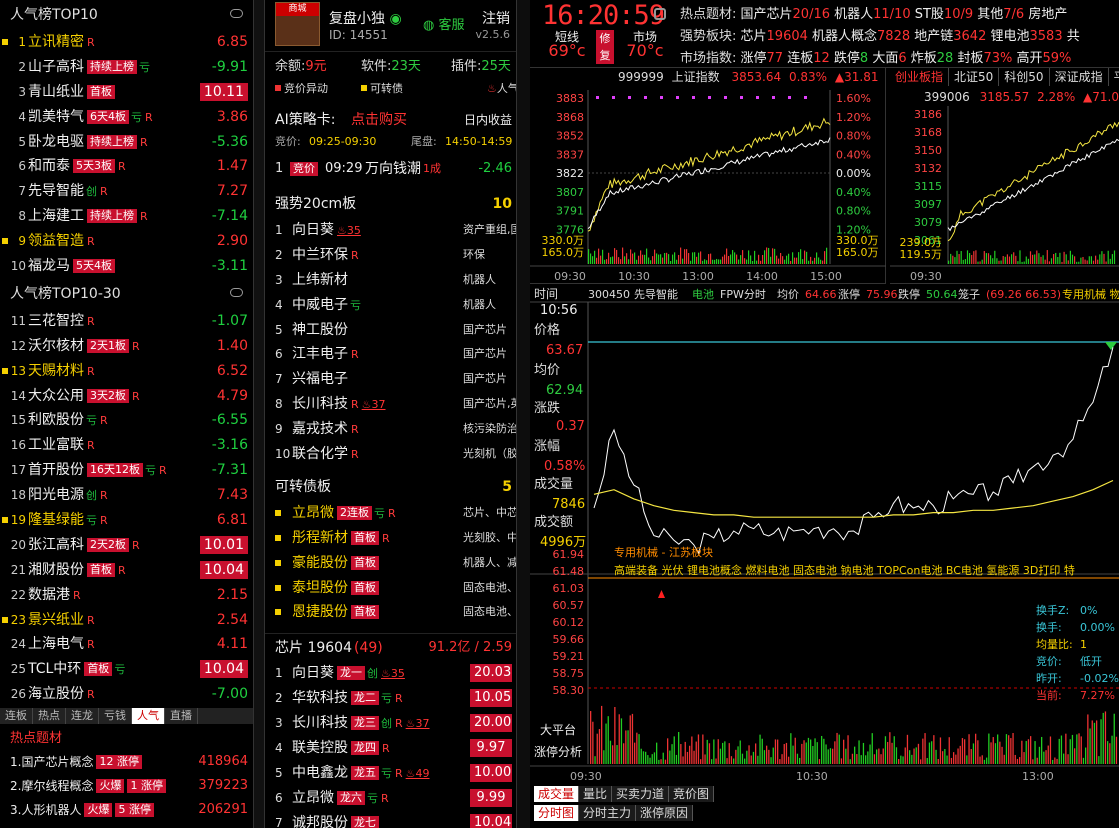 The height and width of the screenshot is (828, 1119). I want to click on stock-name: 沃尔核材 2天1板 R, so click(84, 347).